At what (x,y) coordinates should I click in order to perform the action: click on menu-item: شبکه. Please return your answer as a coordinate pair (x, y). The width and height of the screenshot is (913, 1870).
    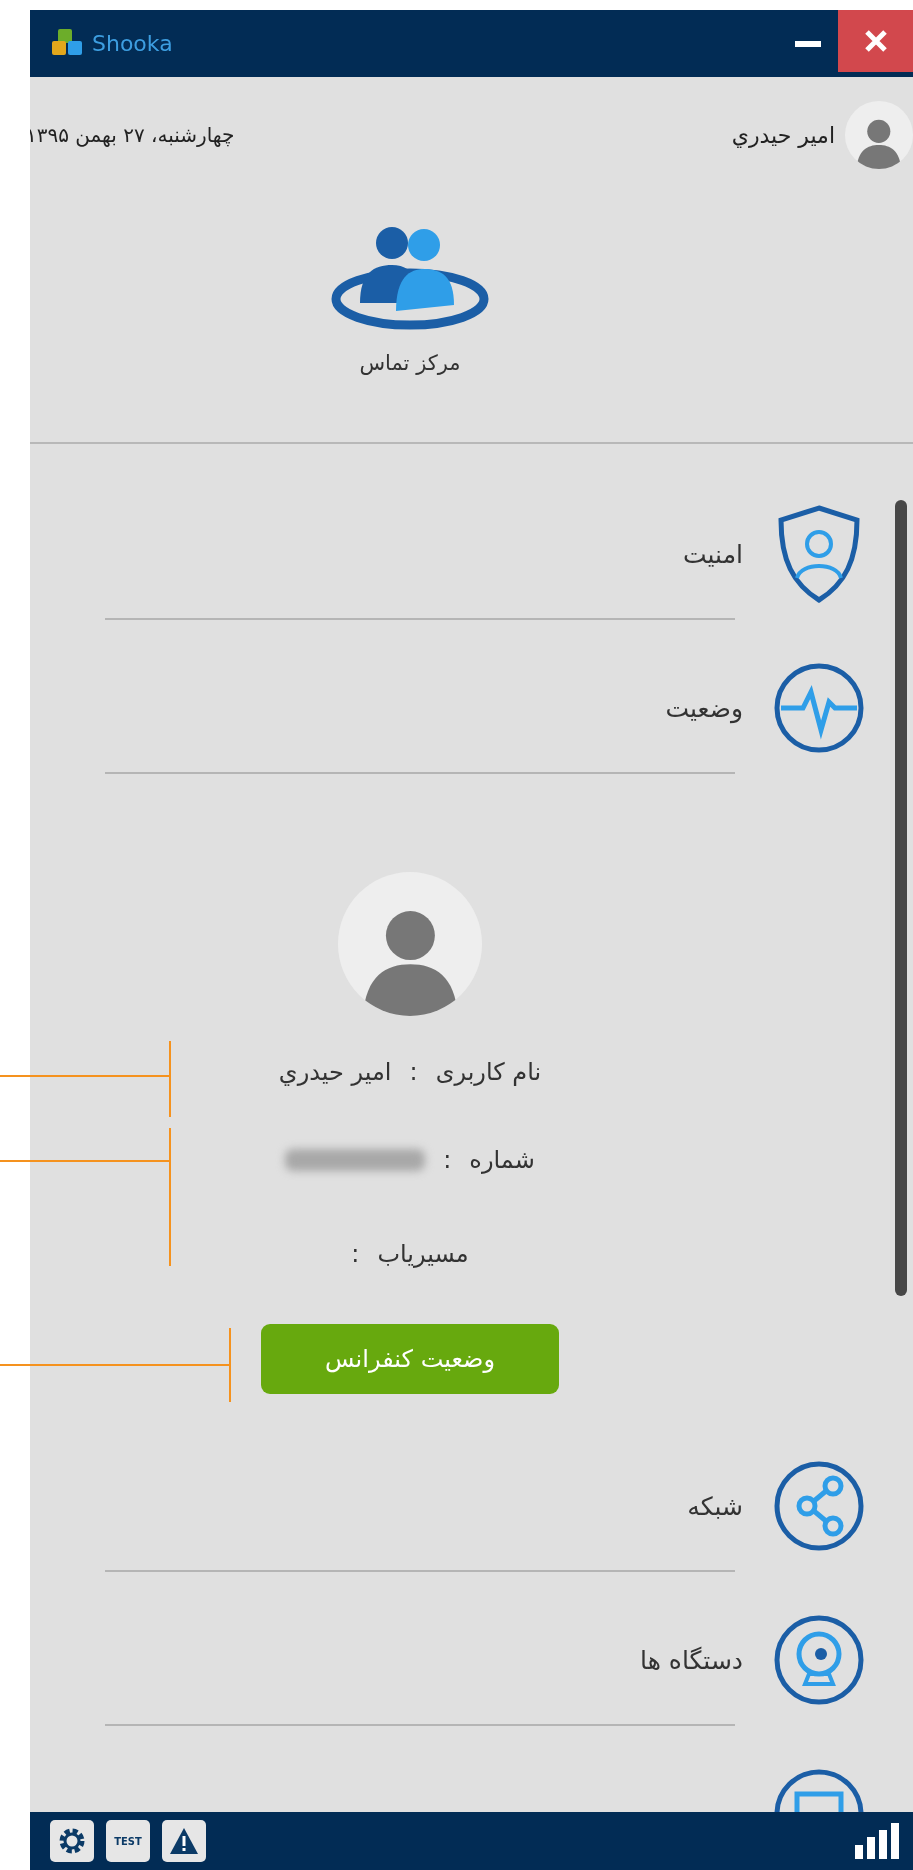
    Looking at the image, I should click on (715, 1506).